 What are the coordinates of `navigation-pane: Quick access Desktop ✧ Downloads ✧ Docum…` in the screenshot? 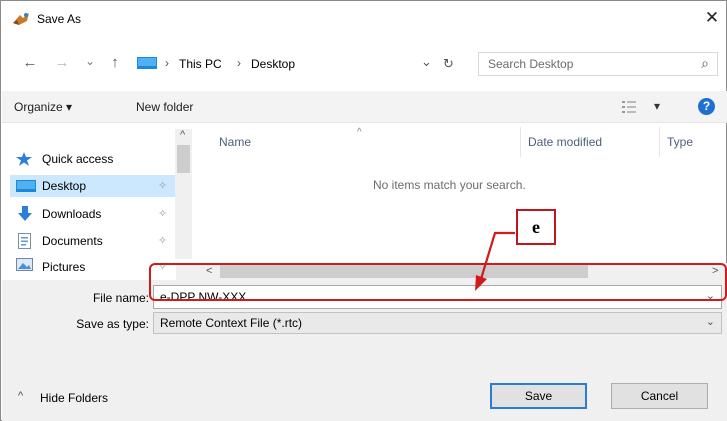 It's located at (97, 199).